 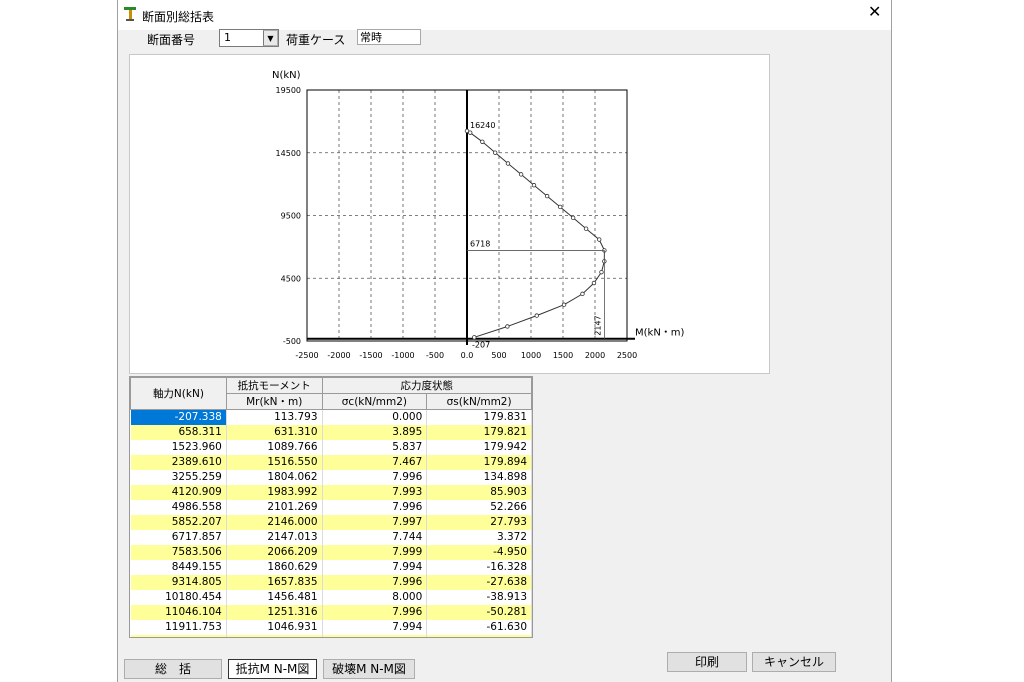 What do you see at coordinates (178, 597) in the screenshot?
I see `cell-axial: 10180.454` at bounding box center [178, 597].